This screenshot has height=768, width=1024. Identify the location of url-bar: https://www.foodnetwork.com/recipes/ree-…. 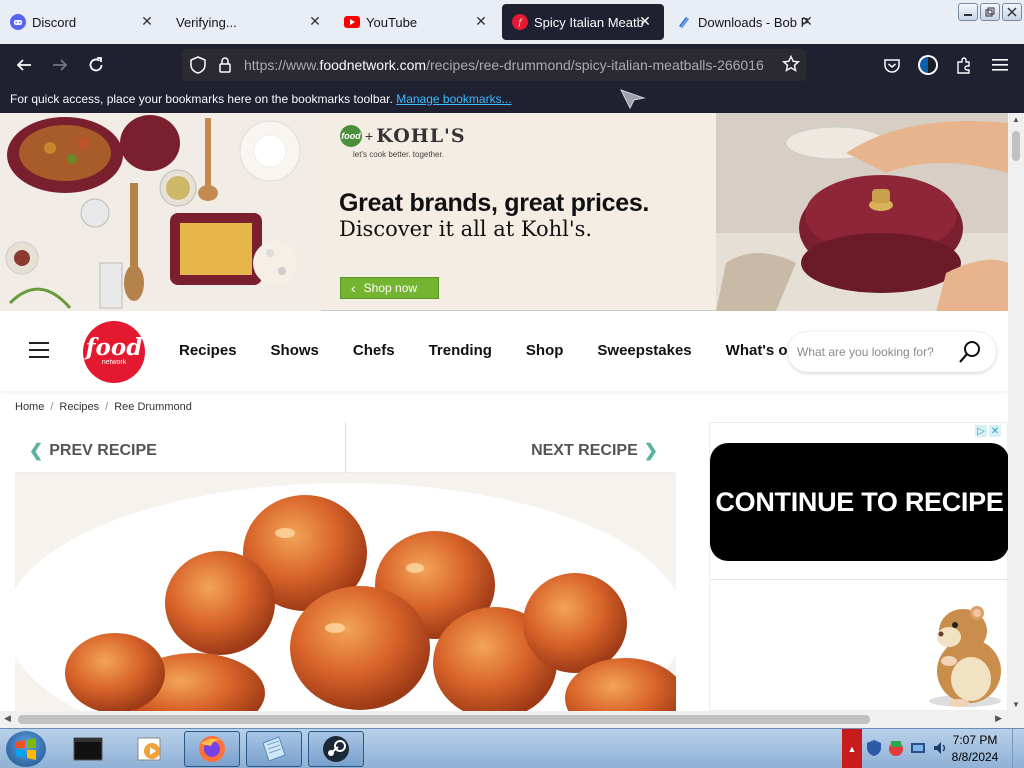
(494, 65).